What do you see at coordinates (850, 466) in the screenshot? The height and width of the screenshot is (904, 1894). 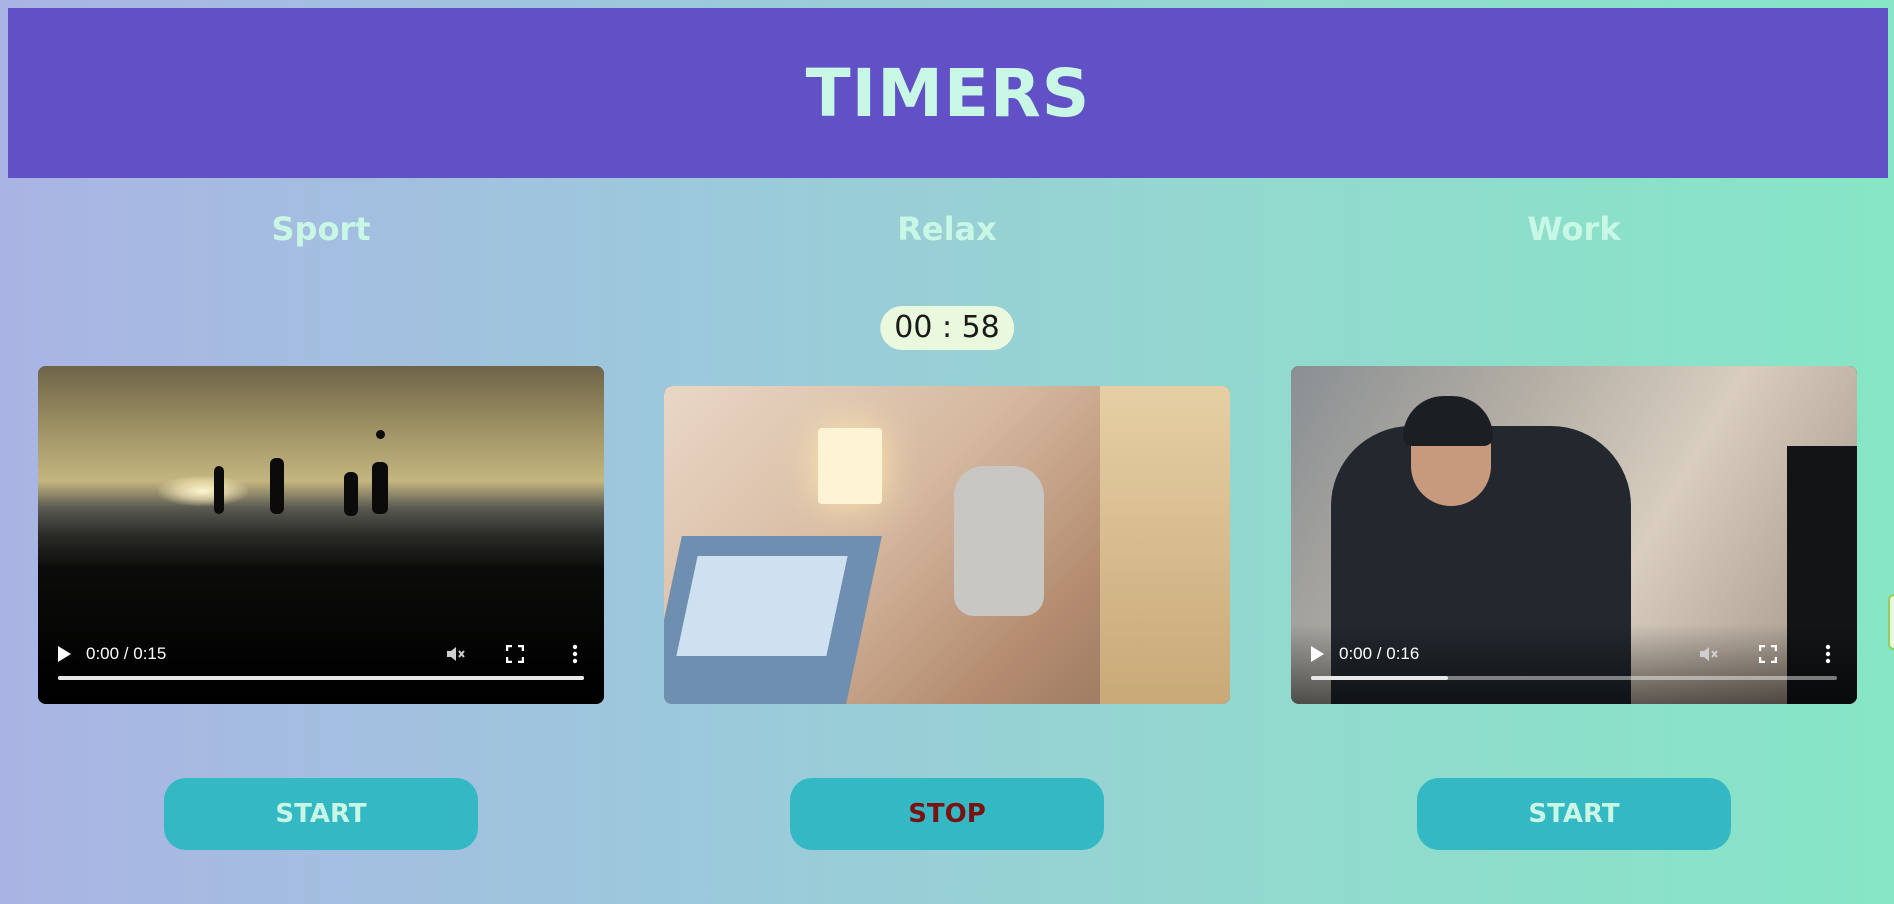 I see `lamp` at bounding box center [850, 466].